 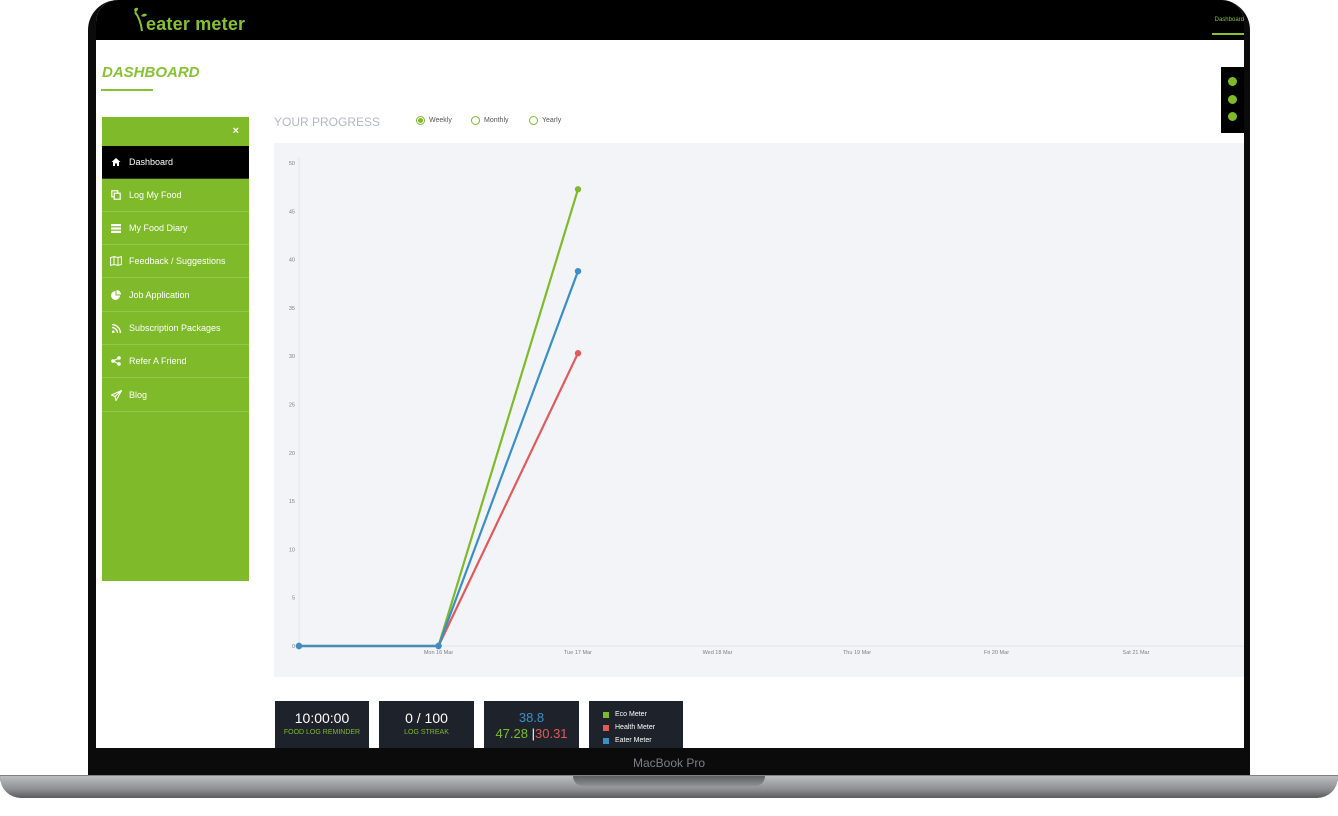 What do you see at coordinates (293, 647) in the screenshot?
I see `y-tick-label: 0` at bounding box center [293, 647].